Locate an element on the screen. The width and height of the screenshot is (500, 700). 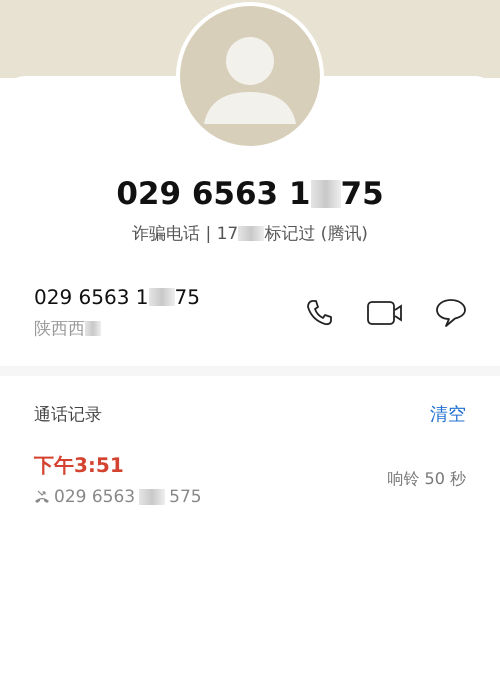
clear-button: 清空 is located at coordinates (448, 414).